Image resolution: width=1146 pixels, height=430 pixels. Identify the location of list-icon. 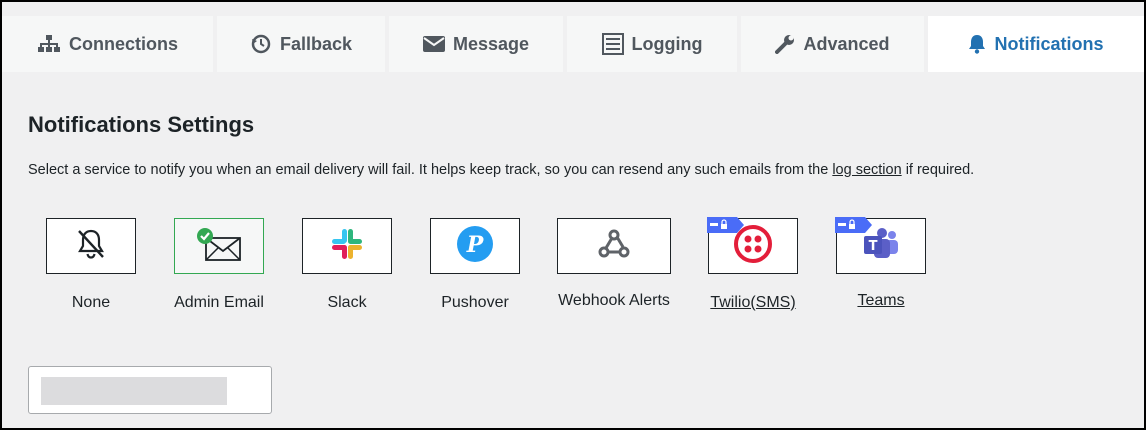
(612, 44).